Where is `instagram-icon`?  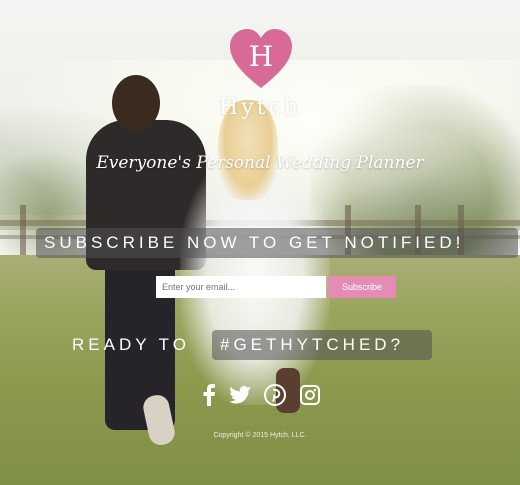
instagram-icon is located at coordinates (310, 395).